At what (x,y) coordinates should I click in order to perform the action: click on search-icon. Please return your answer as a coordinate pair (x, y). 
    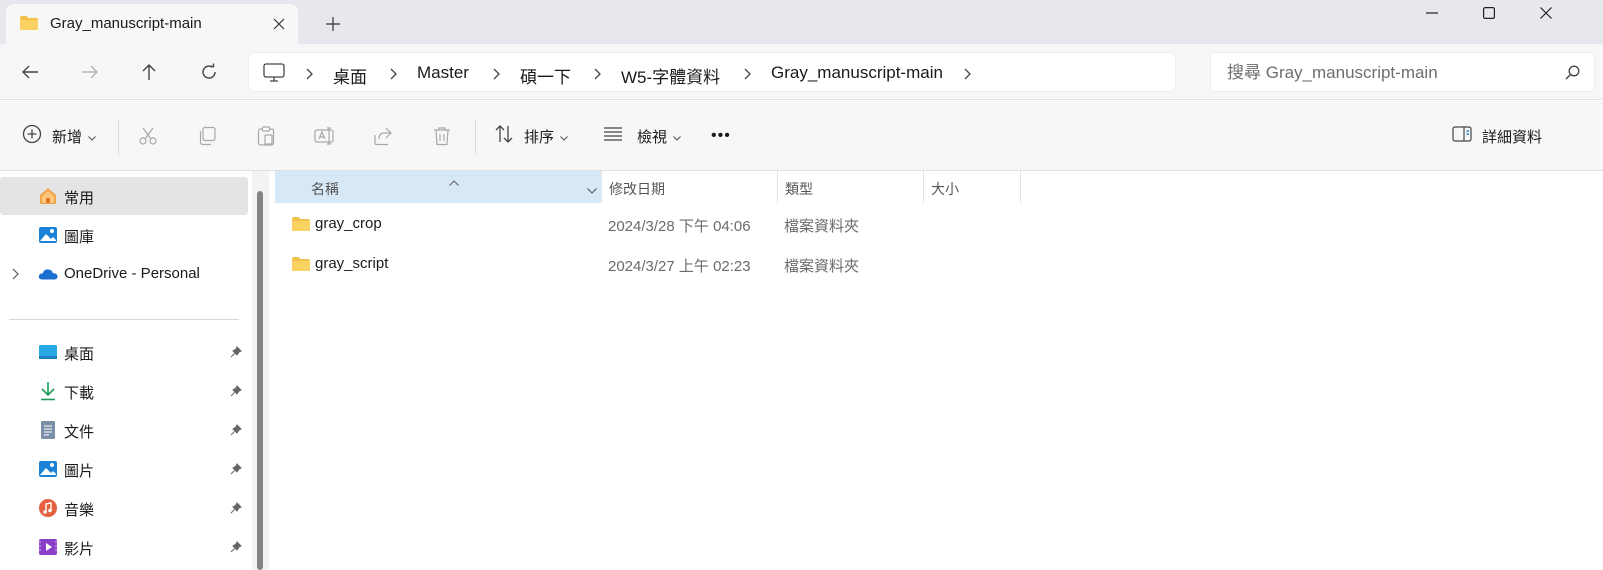
    Looking at the image, I should click on (1572, 75).